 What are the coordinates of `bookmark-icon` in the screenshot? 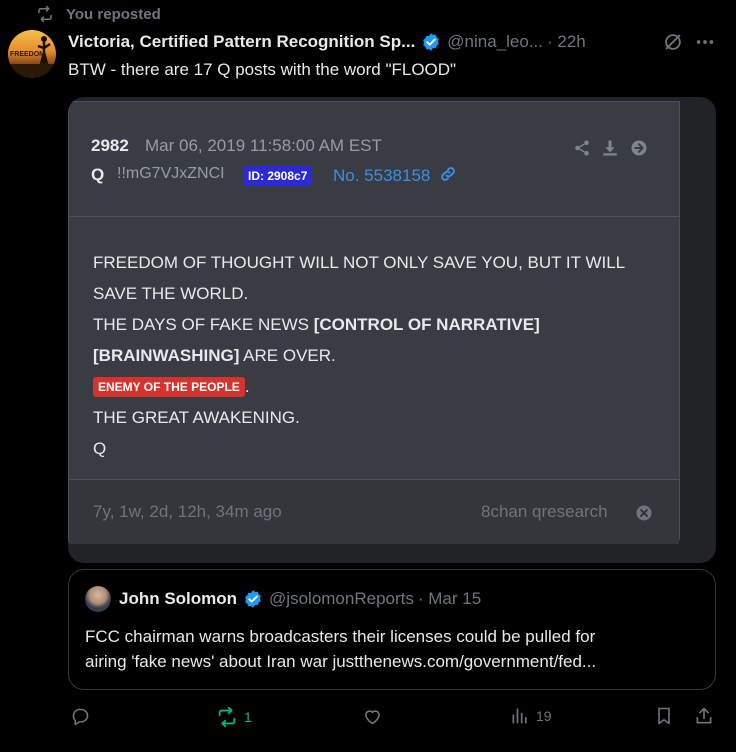 It's located at (664, 716).